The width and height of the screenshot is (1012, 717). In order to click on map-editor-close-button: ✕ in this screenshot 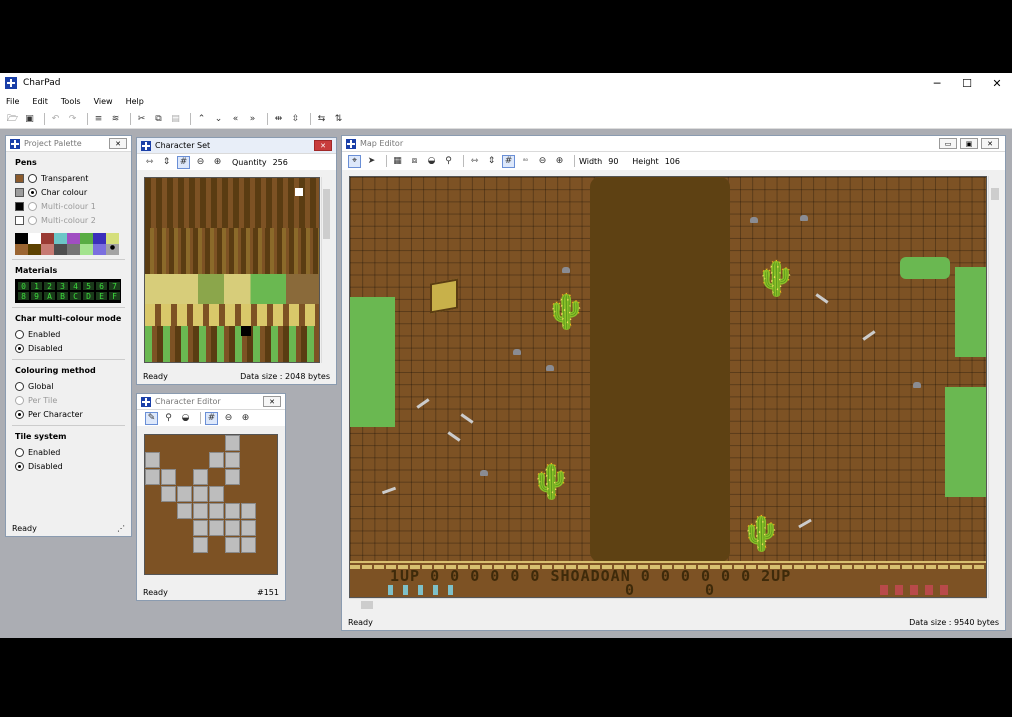, I will do `click(990, 143)`.